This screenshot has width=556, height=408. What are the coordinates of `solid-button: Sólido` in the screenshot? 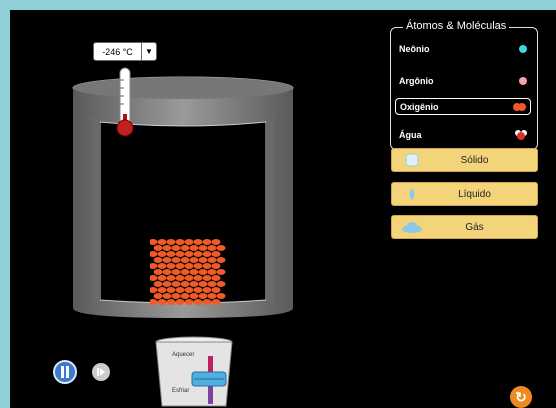 It's located at (464, 160).